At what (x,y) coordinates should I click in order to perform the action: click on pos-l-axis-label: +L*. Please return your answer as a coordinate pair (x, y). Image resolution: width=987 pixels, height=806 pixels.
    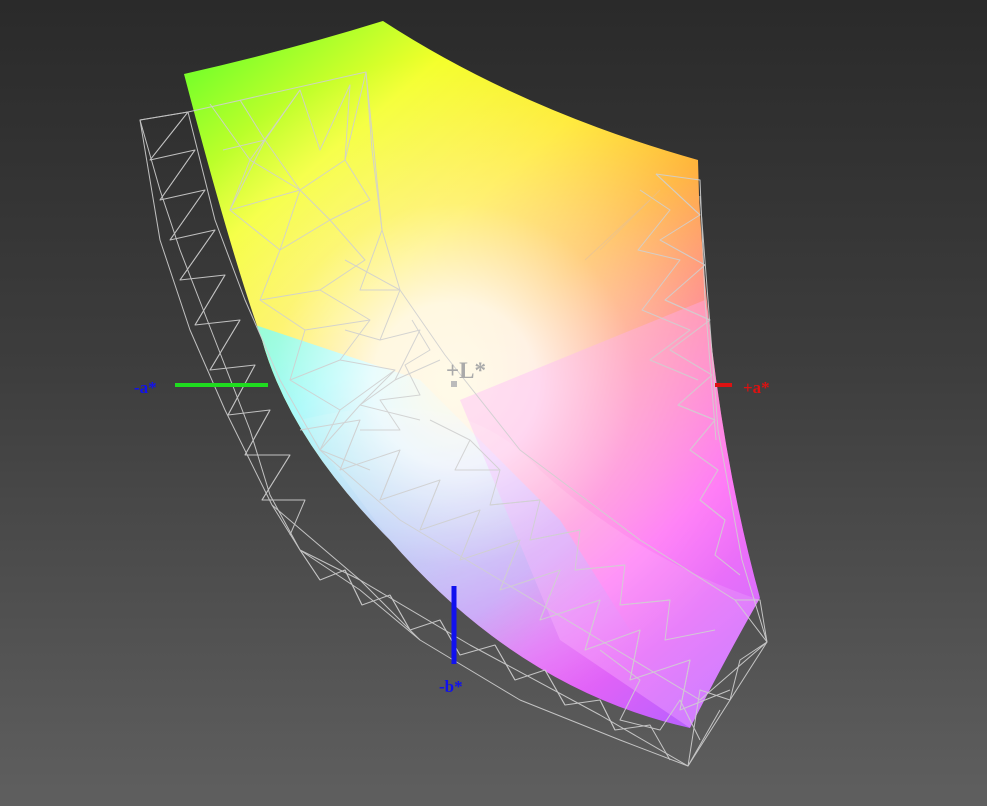
    Looking at the image, I should click on (466, 370).